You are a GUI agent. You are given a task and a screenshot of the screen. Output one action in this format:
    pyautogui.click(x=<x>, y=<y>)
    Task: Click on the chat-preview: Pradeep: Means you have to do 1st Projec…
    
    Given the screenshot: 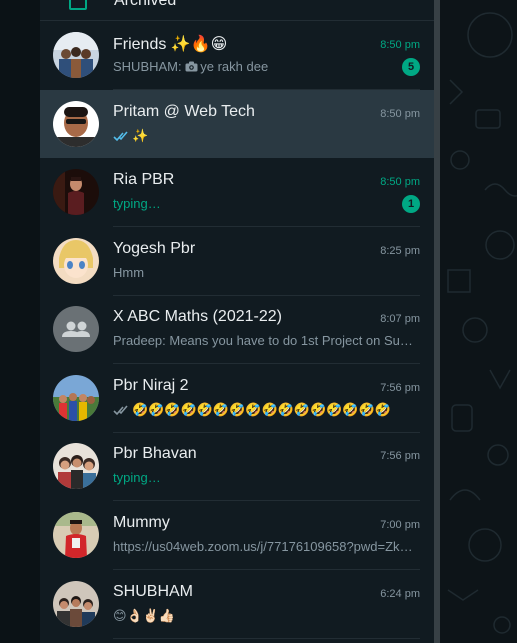 What is the action you would take?
    pyautogui.click(x=263, y=340)
    